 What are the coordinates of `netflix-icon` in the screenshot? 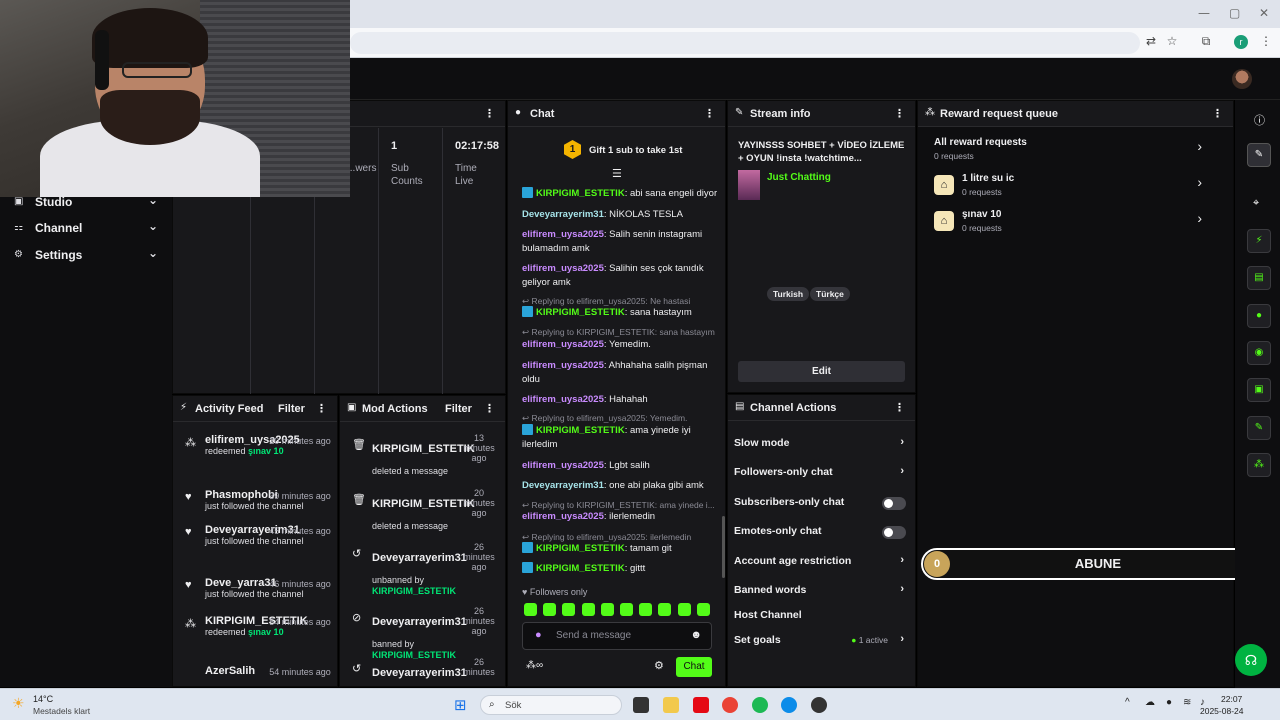 It's located at (701, 705).